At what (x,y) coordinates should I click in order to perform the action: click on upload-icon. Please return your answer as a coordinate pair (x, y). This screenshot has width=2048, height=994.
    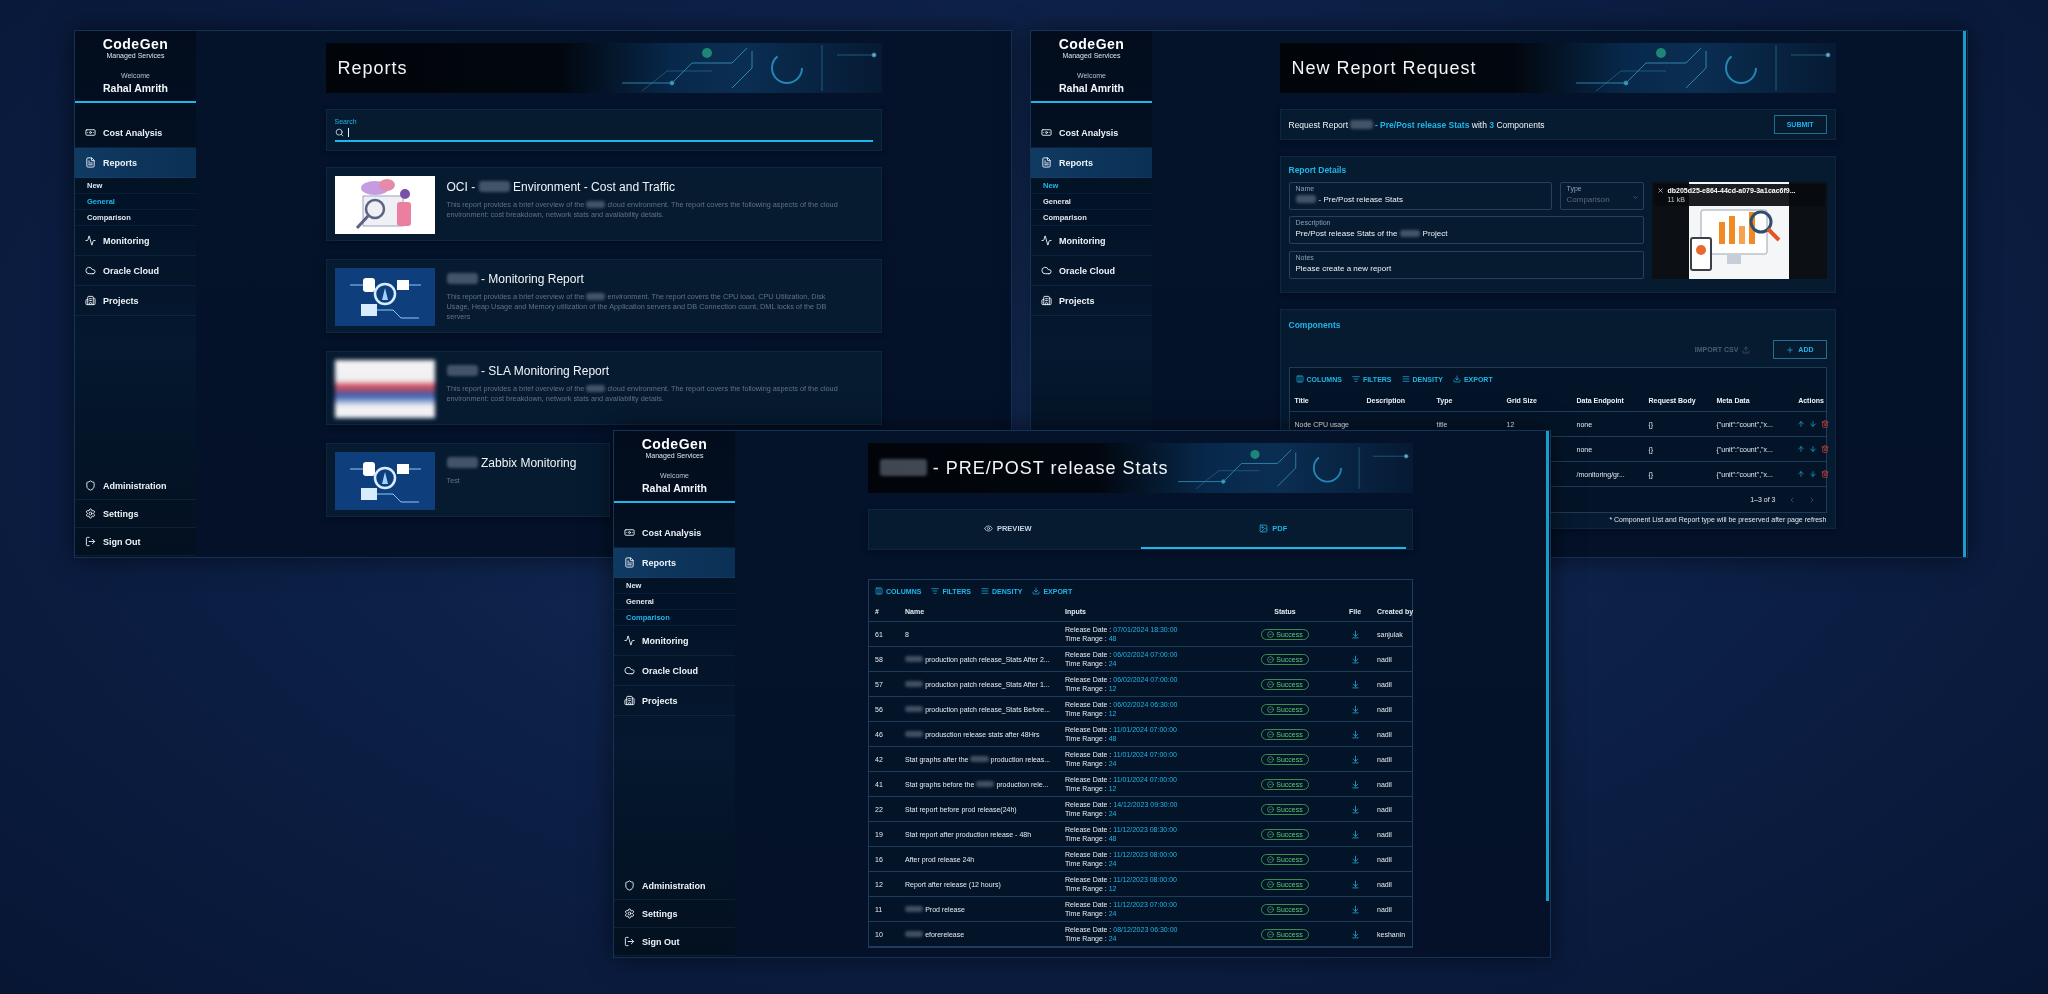
    Looking at the image, I should click on (1746, 349).